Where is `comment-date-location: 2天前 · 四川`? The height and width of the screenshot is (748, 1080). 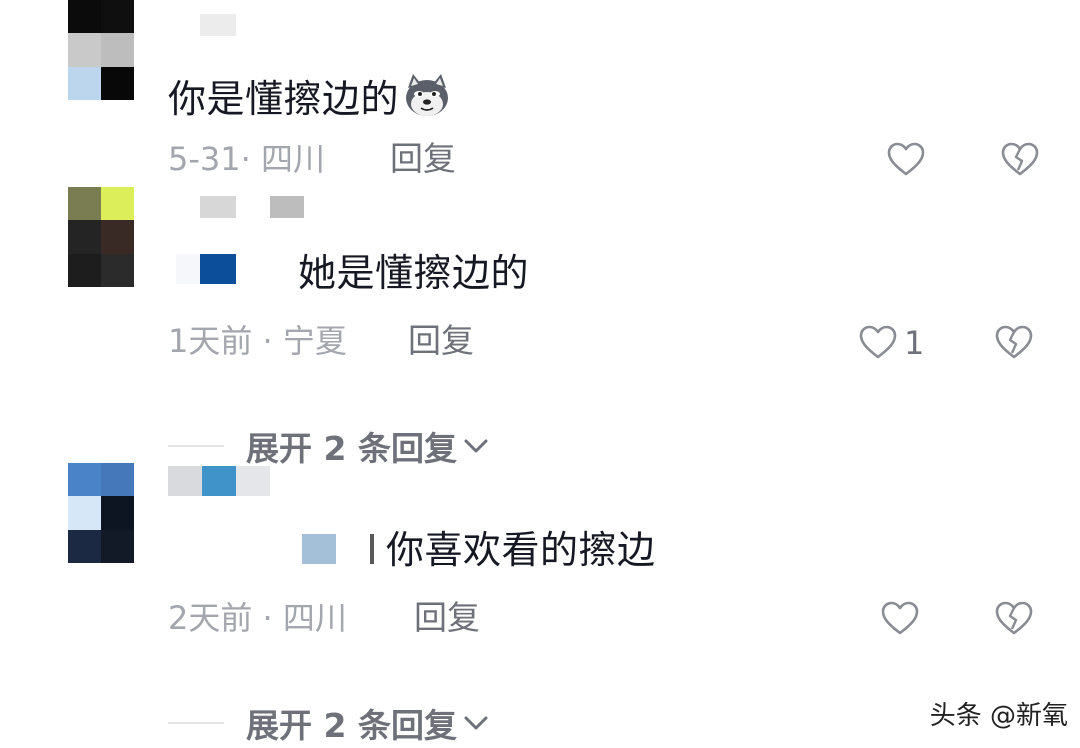 comment-date-location: 2天前 · 四川 is located at coordinates (257, 618).